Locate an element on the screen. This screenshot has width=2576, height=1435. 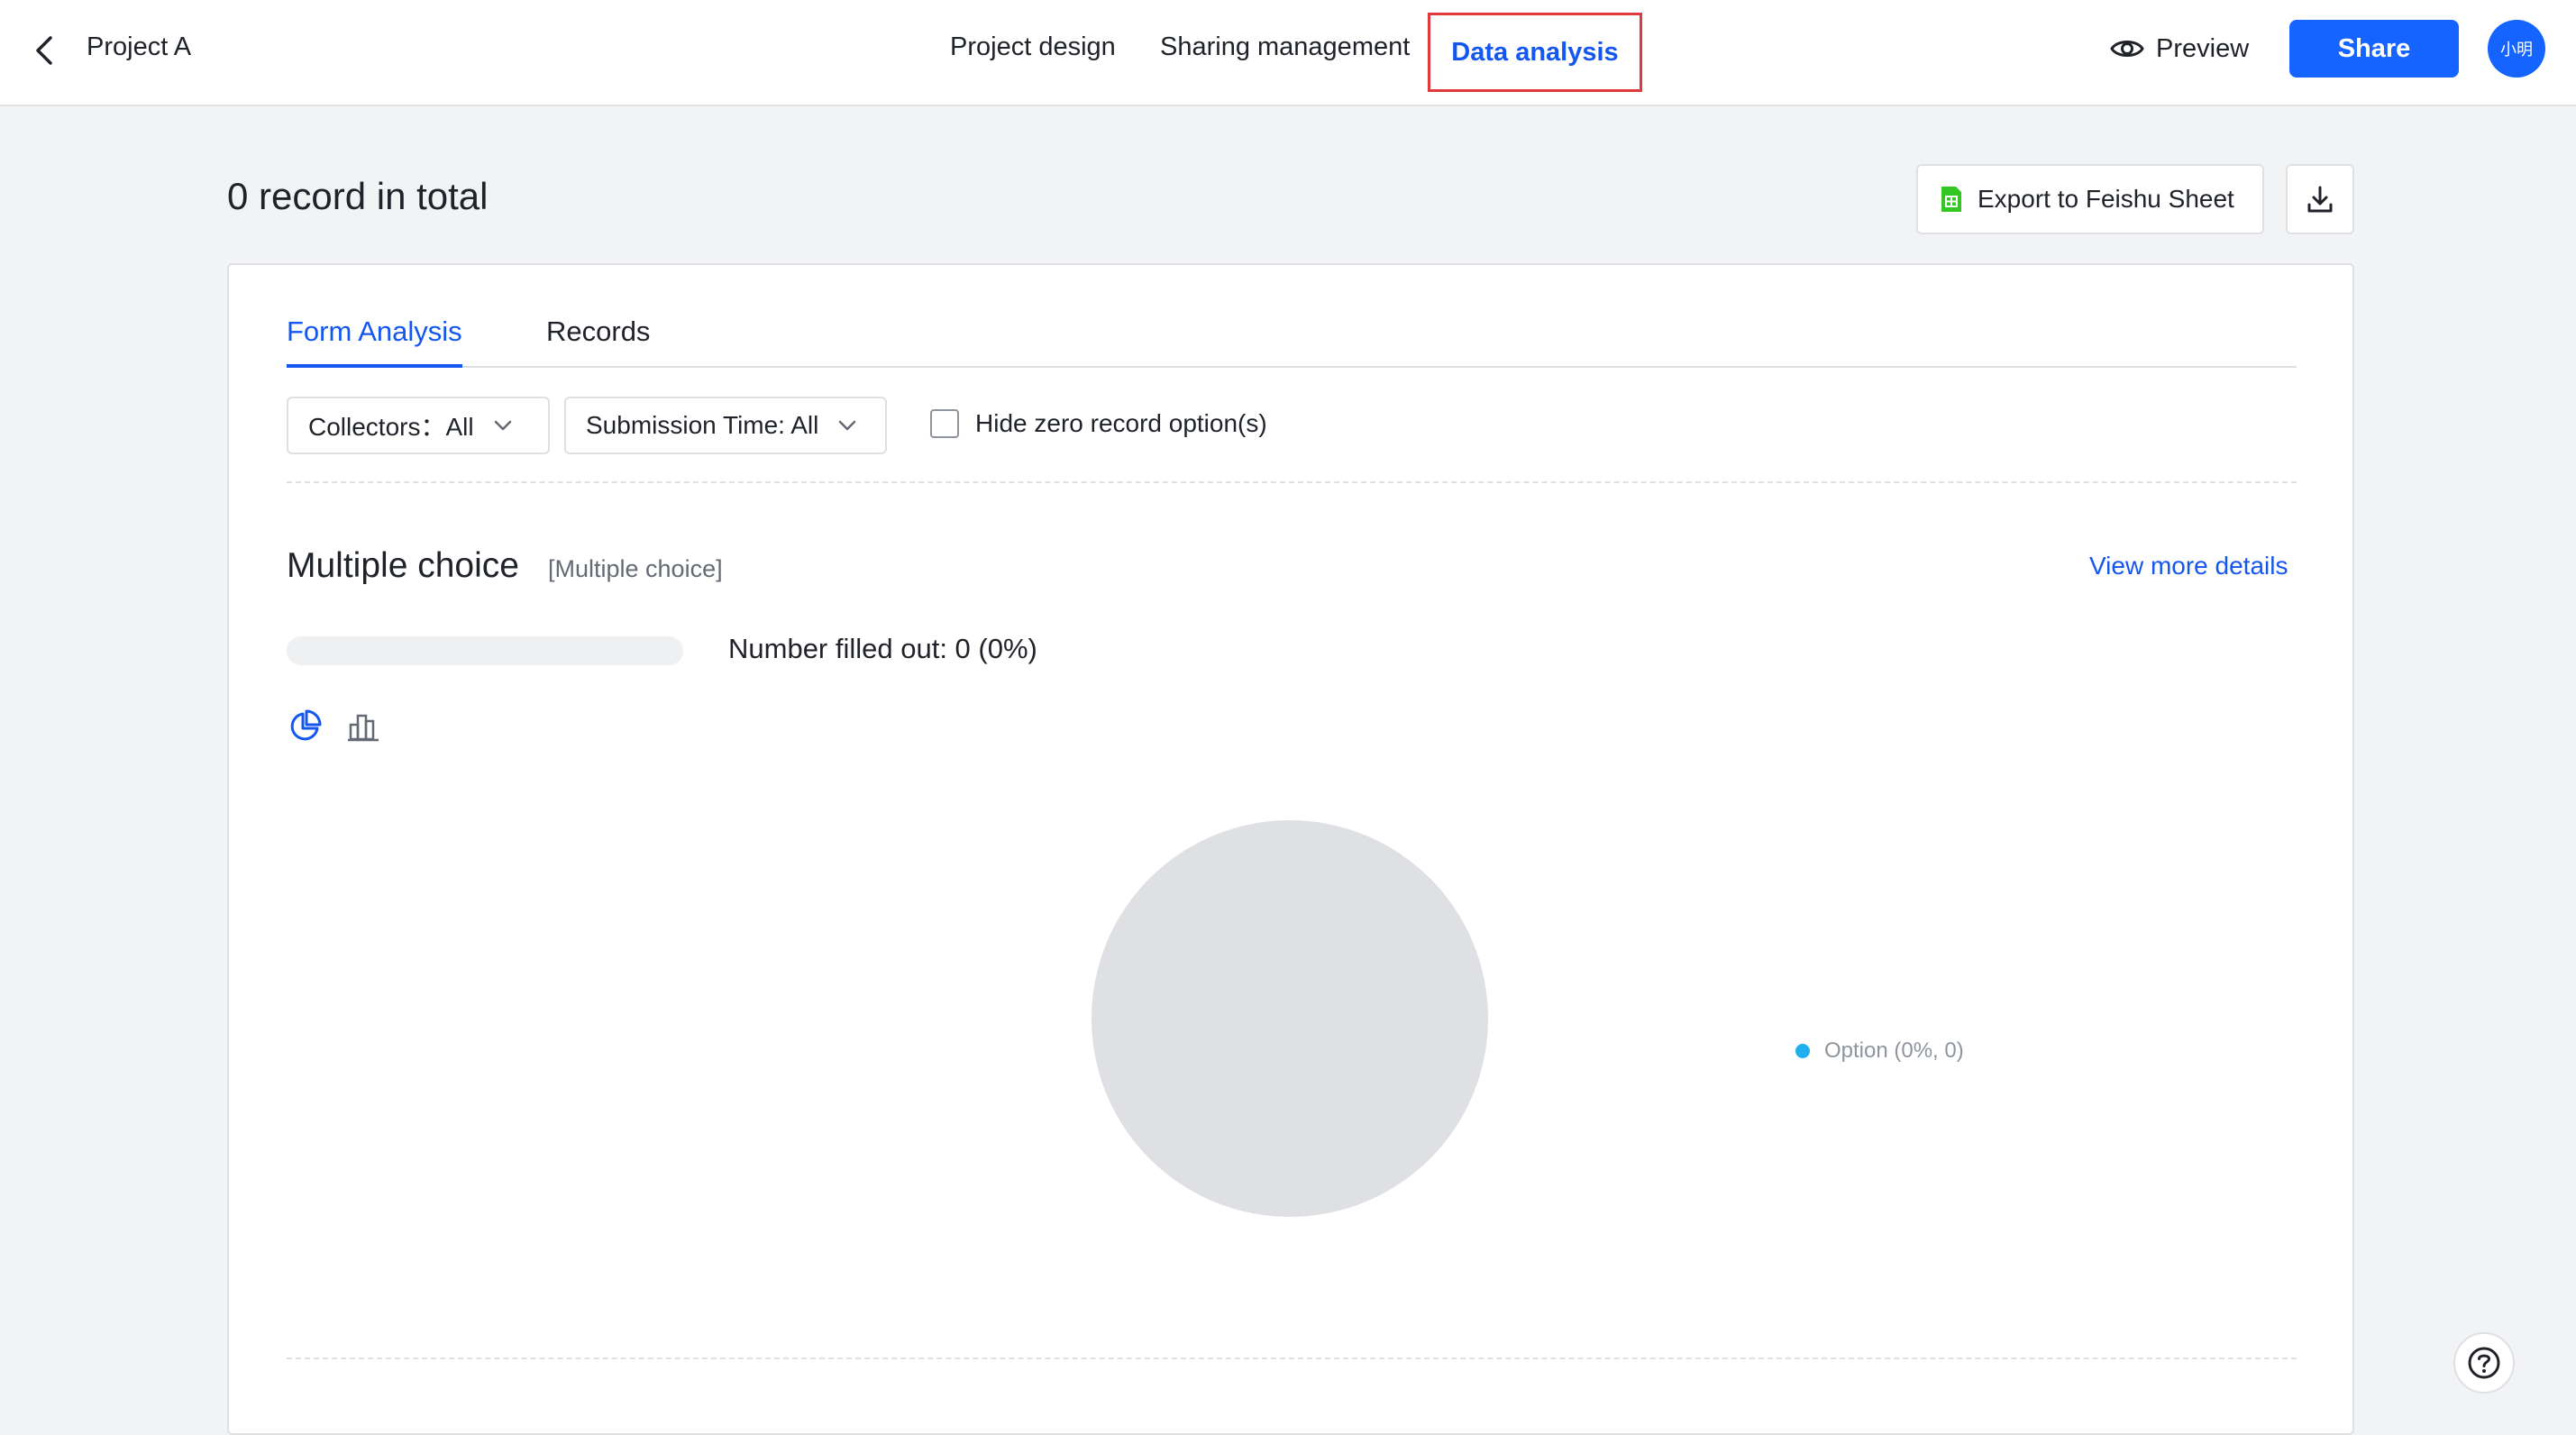
question-icon is located at coordinates (2484, 1363).